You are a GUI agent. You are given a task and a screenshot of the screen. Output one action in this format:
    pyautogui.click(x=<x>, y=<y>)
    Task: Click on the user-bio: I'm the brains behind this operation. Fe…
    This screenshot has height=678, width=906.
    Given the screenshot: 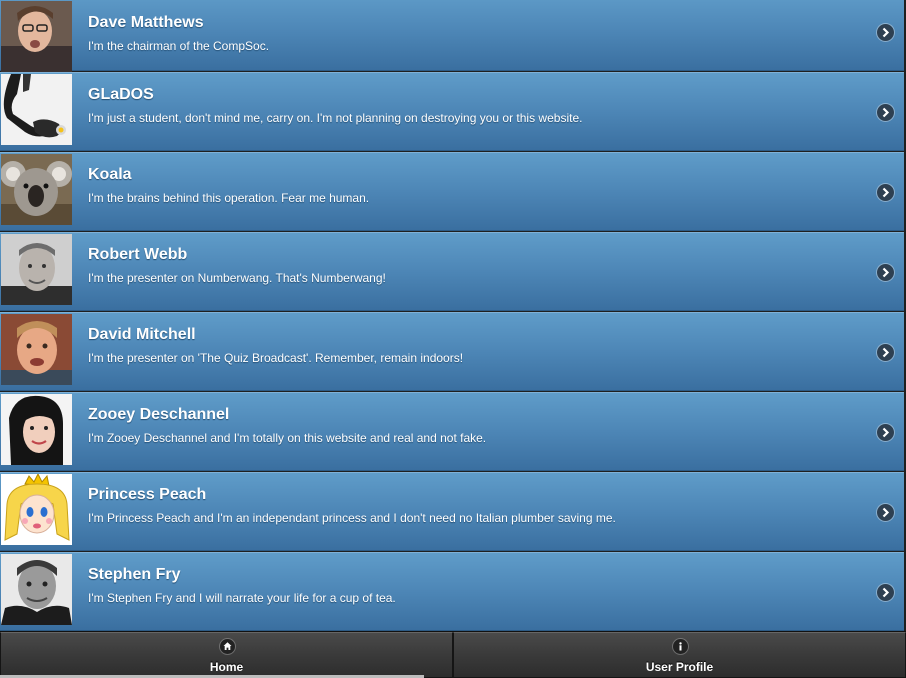 What is the action you would take?
    pyautogui.click(x=229, y=198)
    